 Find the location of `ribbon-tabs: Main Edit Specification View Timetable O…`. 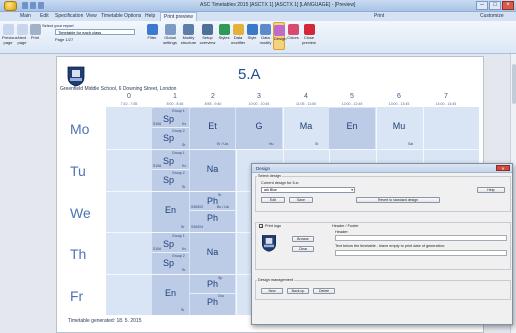

ribbon-tabs: Main Edit Specification View Timetable O… is located at coordinates (258, 16).